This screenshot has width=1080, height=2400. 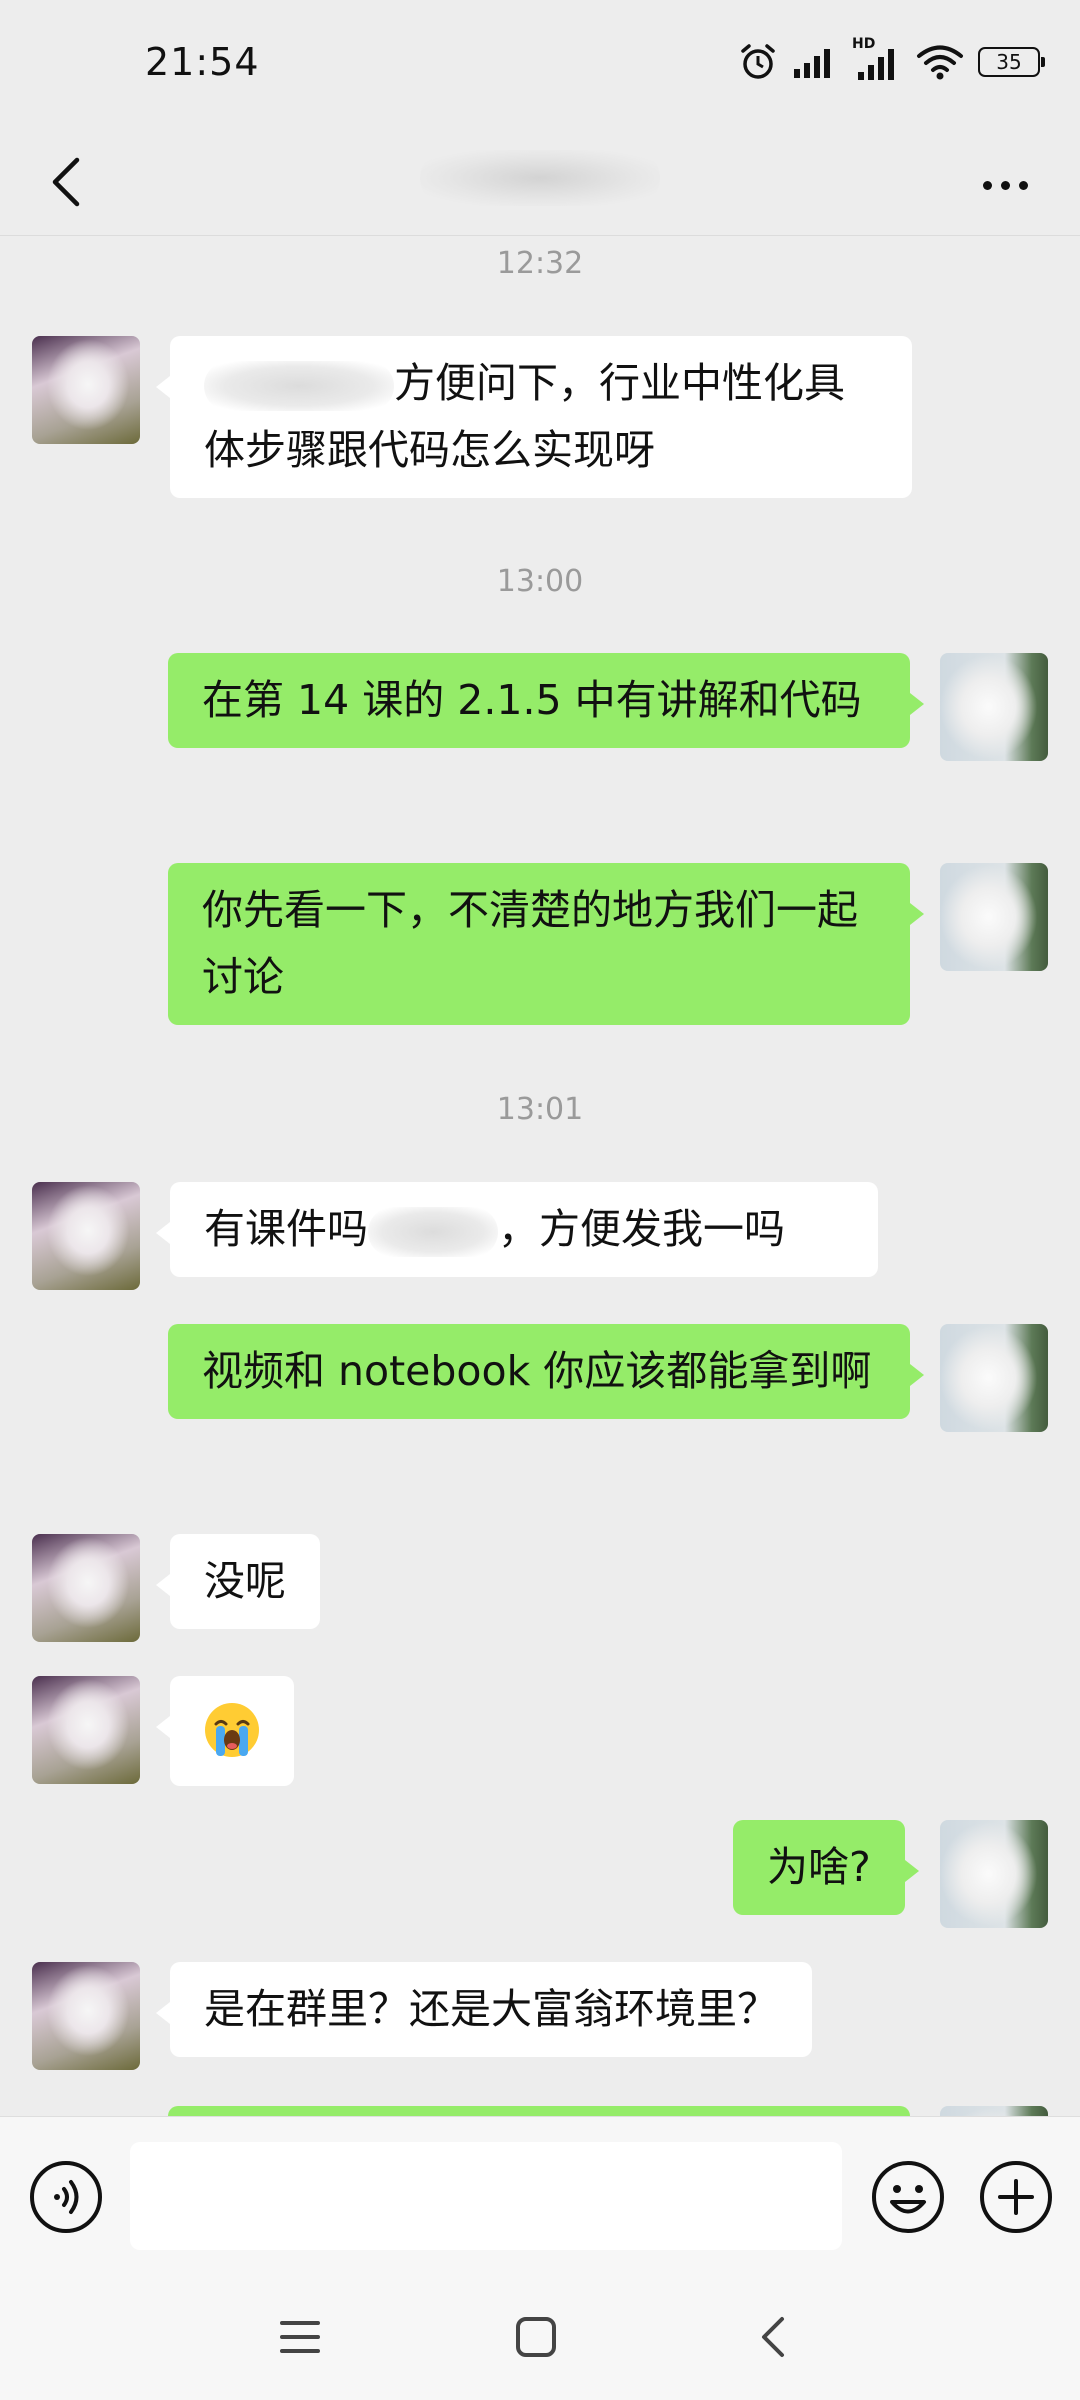 What do you see at coordinates (537, 1371) in the screenshot?
I see `message-text: 视频和 notebook 你应该都能拿到啊` at bounding box center [537, 1371].